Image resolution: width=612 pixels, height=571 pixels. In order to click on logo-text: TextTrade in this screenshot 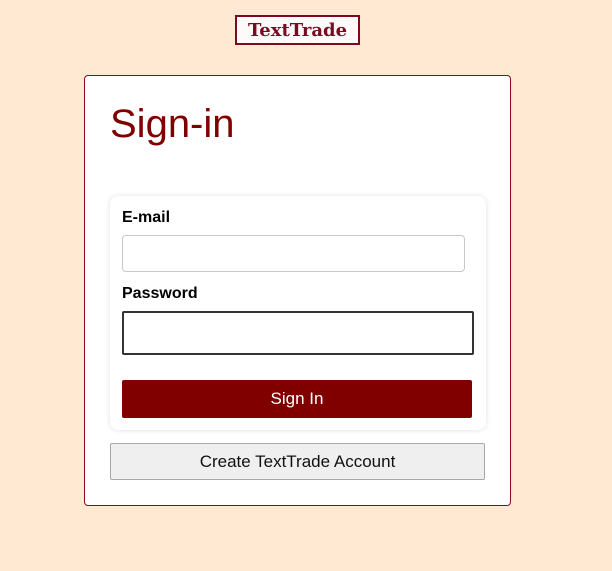, I will do `click(297, 30)`.